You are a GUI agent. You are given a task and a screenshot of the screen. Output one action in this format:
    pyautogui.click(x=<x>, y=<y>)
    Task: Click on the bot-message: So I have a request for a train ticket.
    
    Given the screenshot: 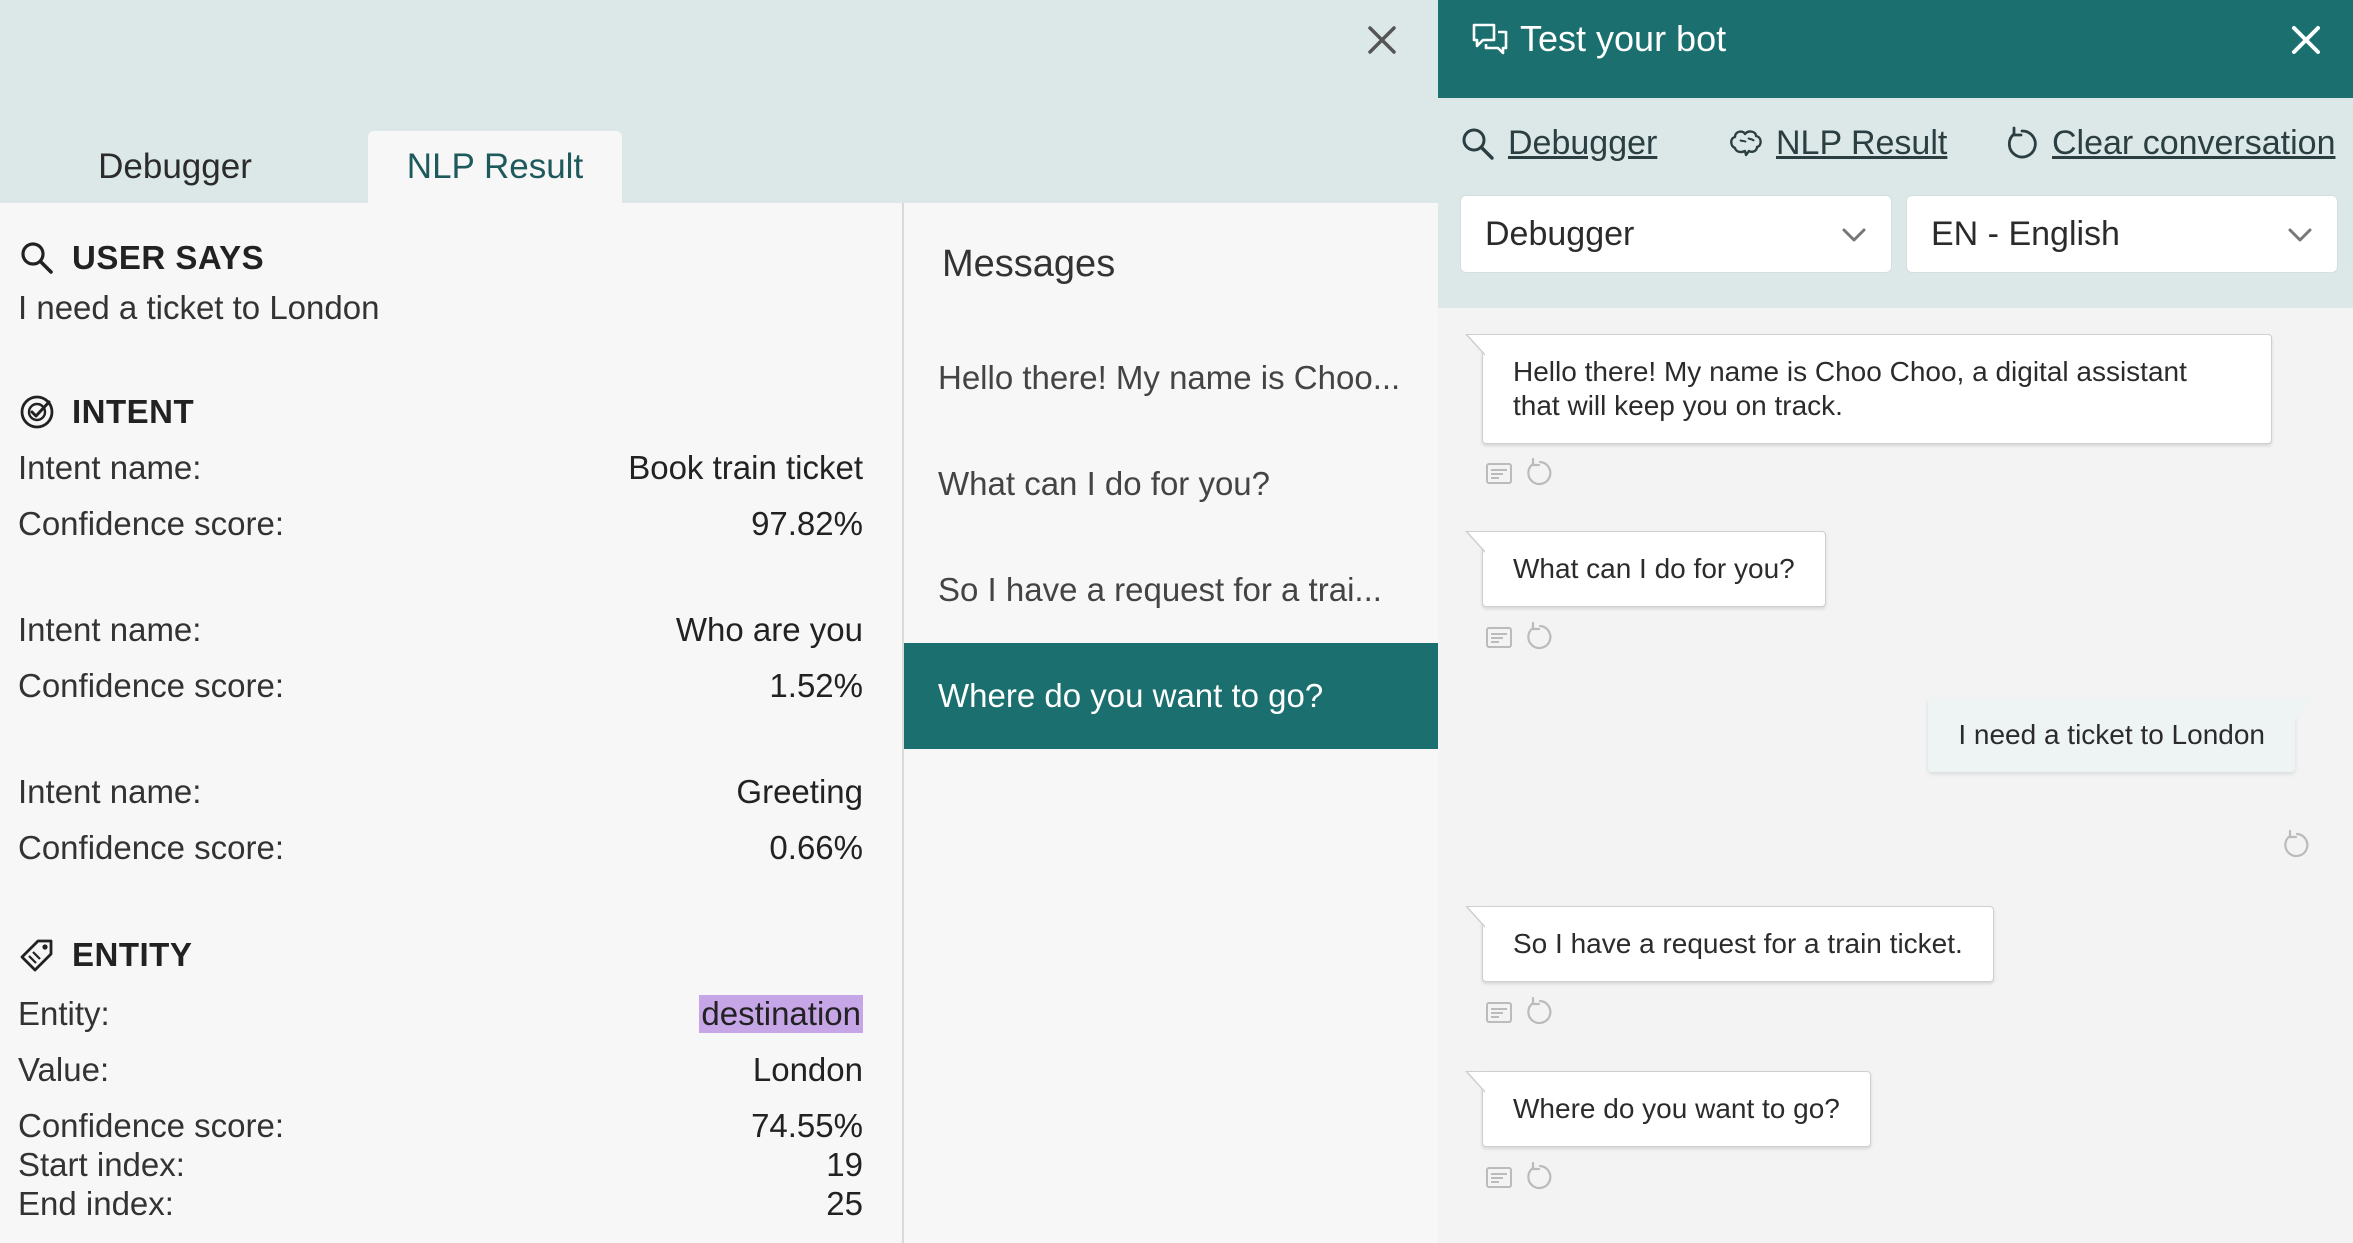 What is the action you would take?
    pyautogui.click(x=1729, y=944)
    